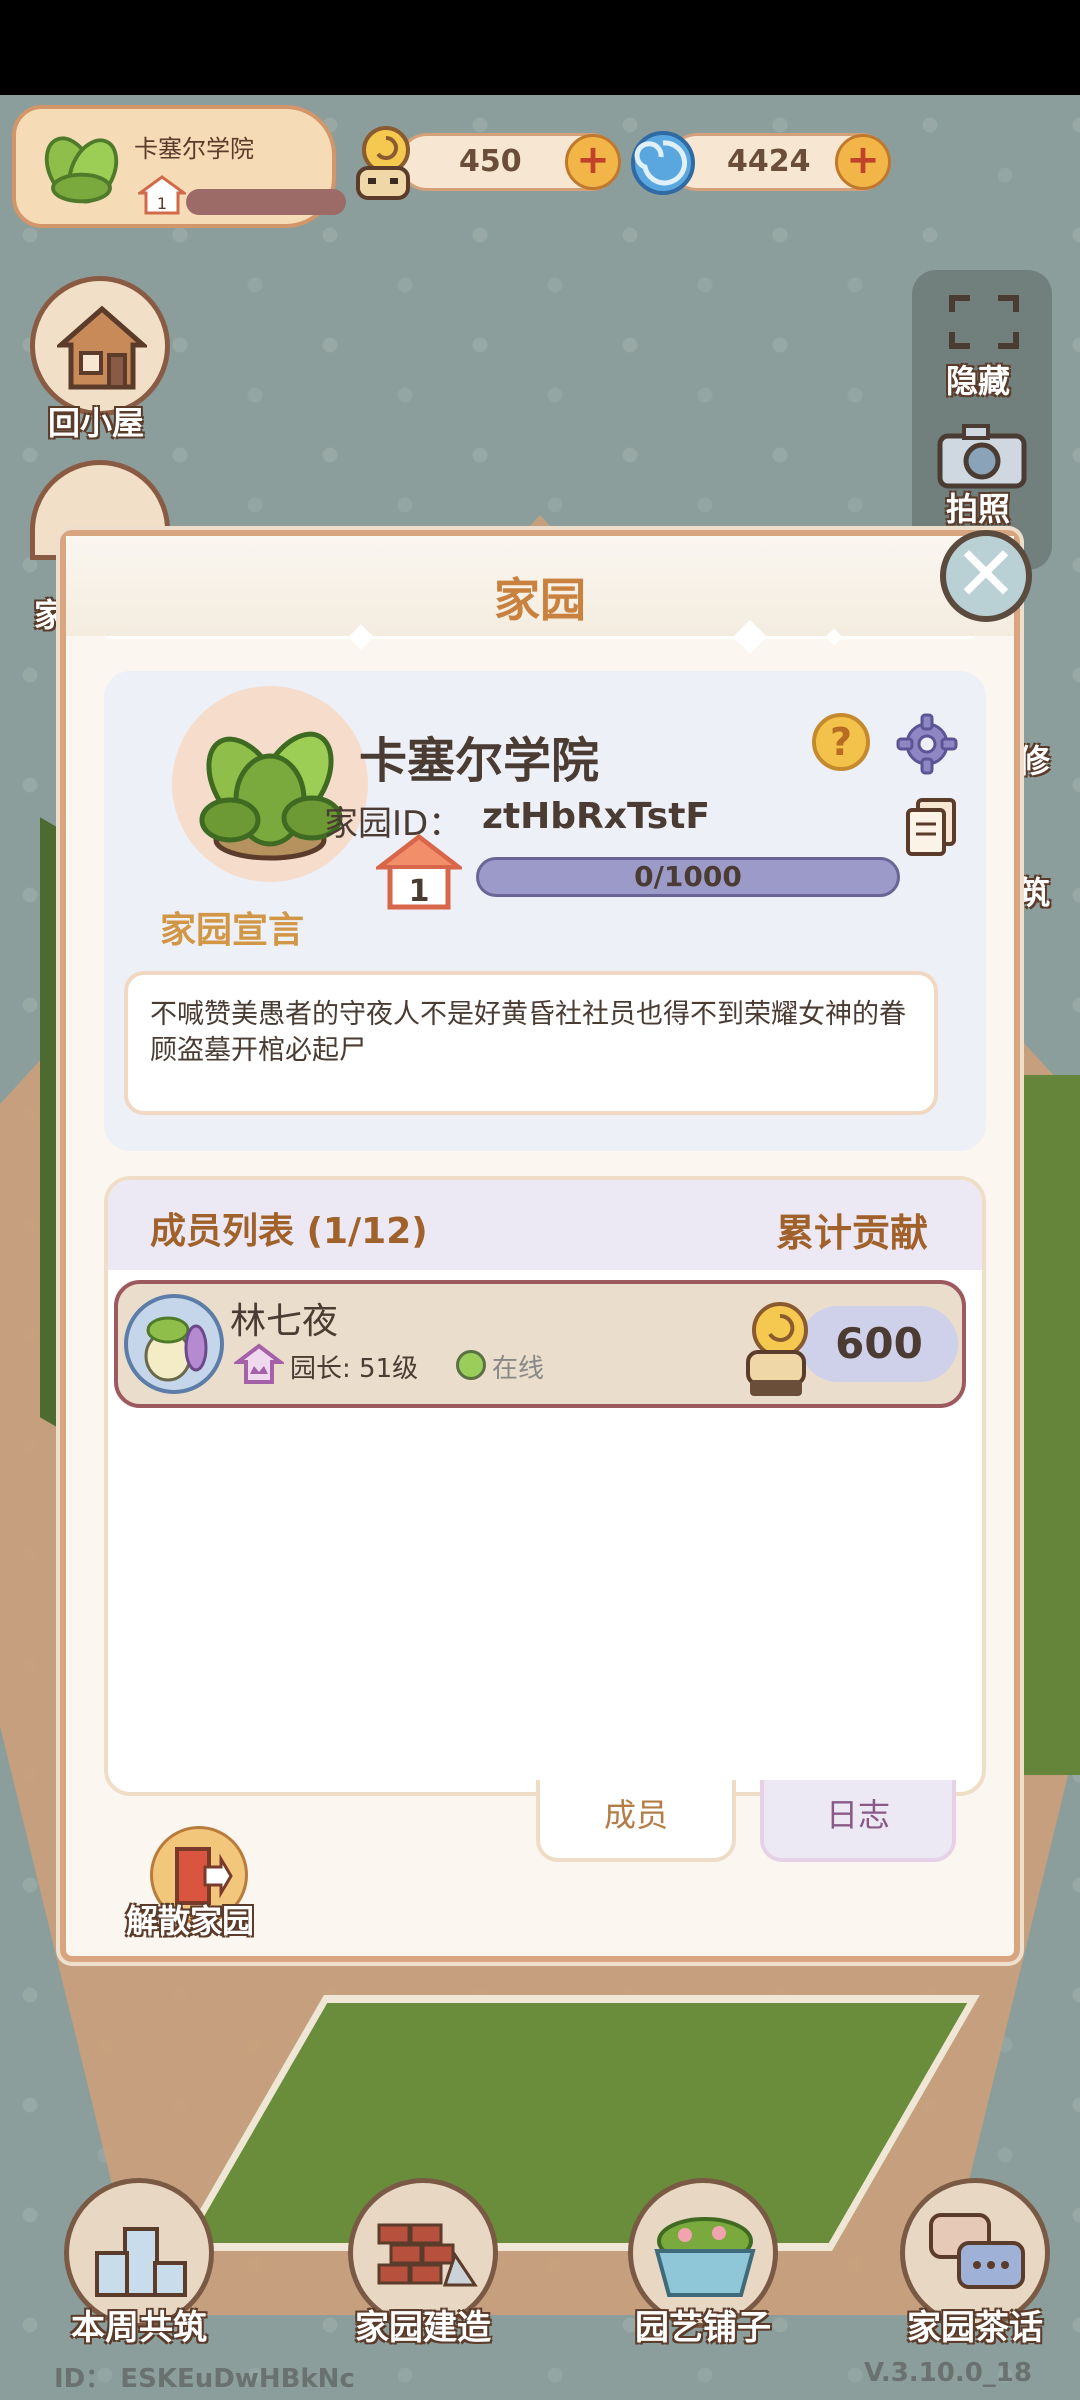  What do you see at coordinates (931, 826) in the screenshot?
I see `copy-icon` at bounding box center [931, 826].